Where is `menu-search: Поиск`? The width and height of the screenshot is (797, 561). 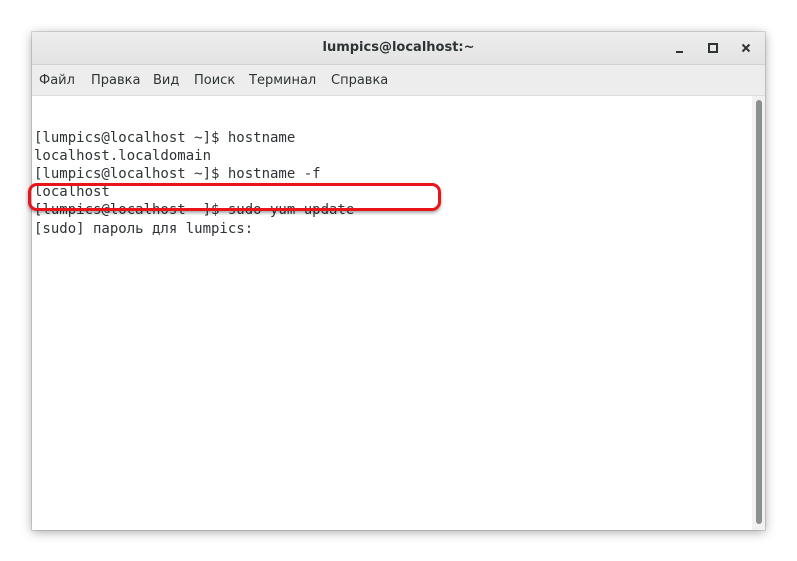 menu-search: Поиск is located at coordinates (214, 80).